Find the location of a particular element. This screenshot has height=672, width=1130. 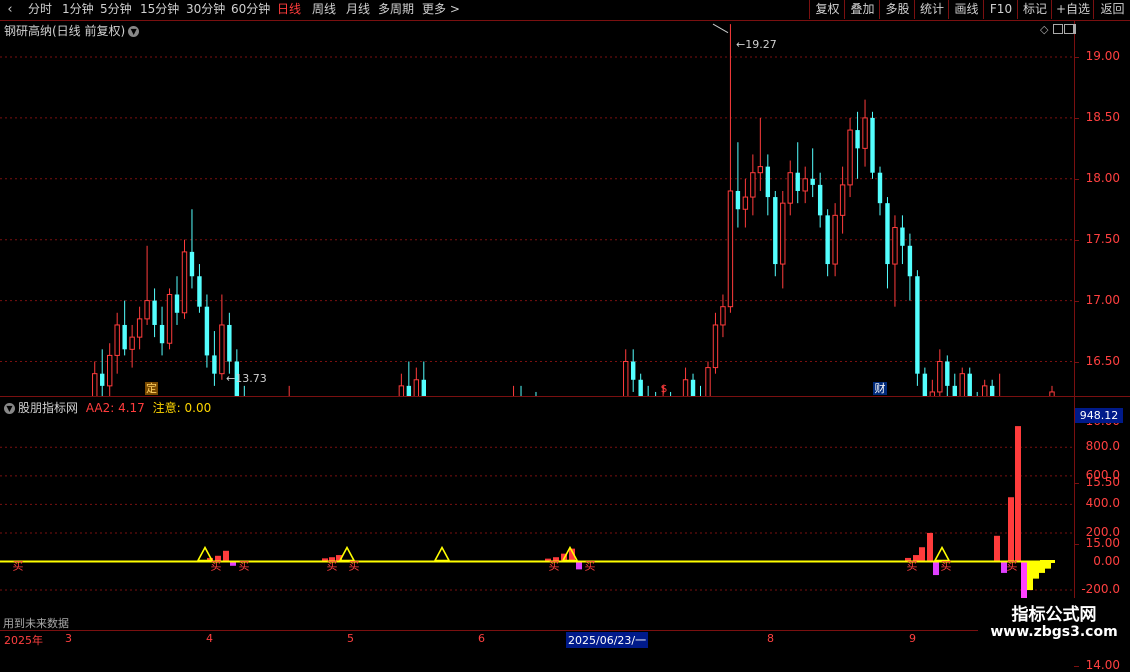

price-tick-label: 17.00 is located at coordinates (1102, 299).